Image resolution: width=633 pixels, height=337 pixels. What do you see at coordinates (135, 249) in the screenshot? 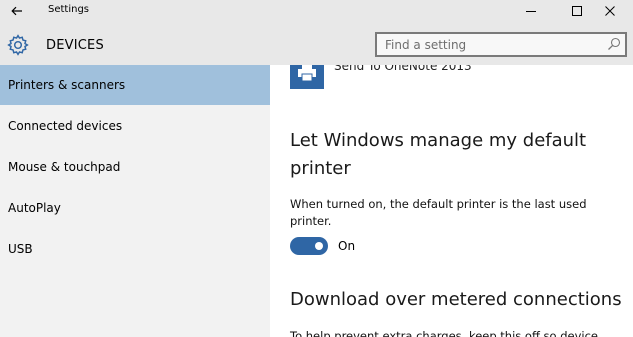
I see `sidebar-item-usb: USB` at bounding box center [135, 249].